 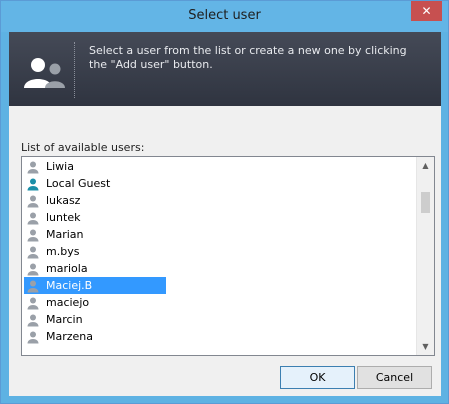 What do you see at coordinates (95, 166) in the screenshot?
I see `list-item: Liwia` at bounding box center [95, 166].